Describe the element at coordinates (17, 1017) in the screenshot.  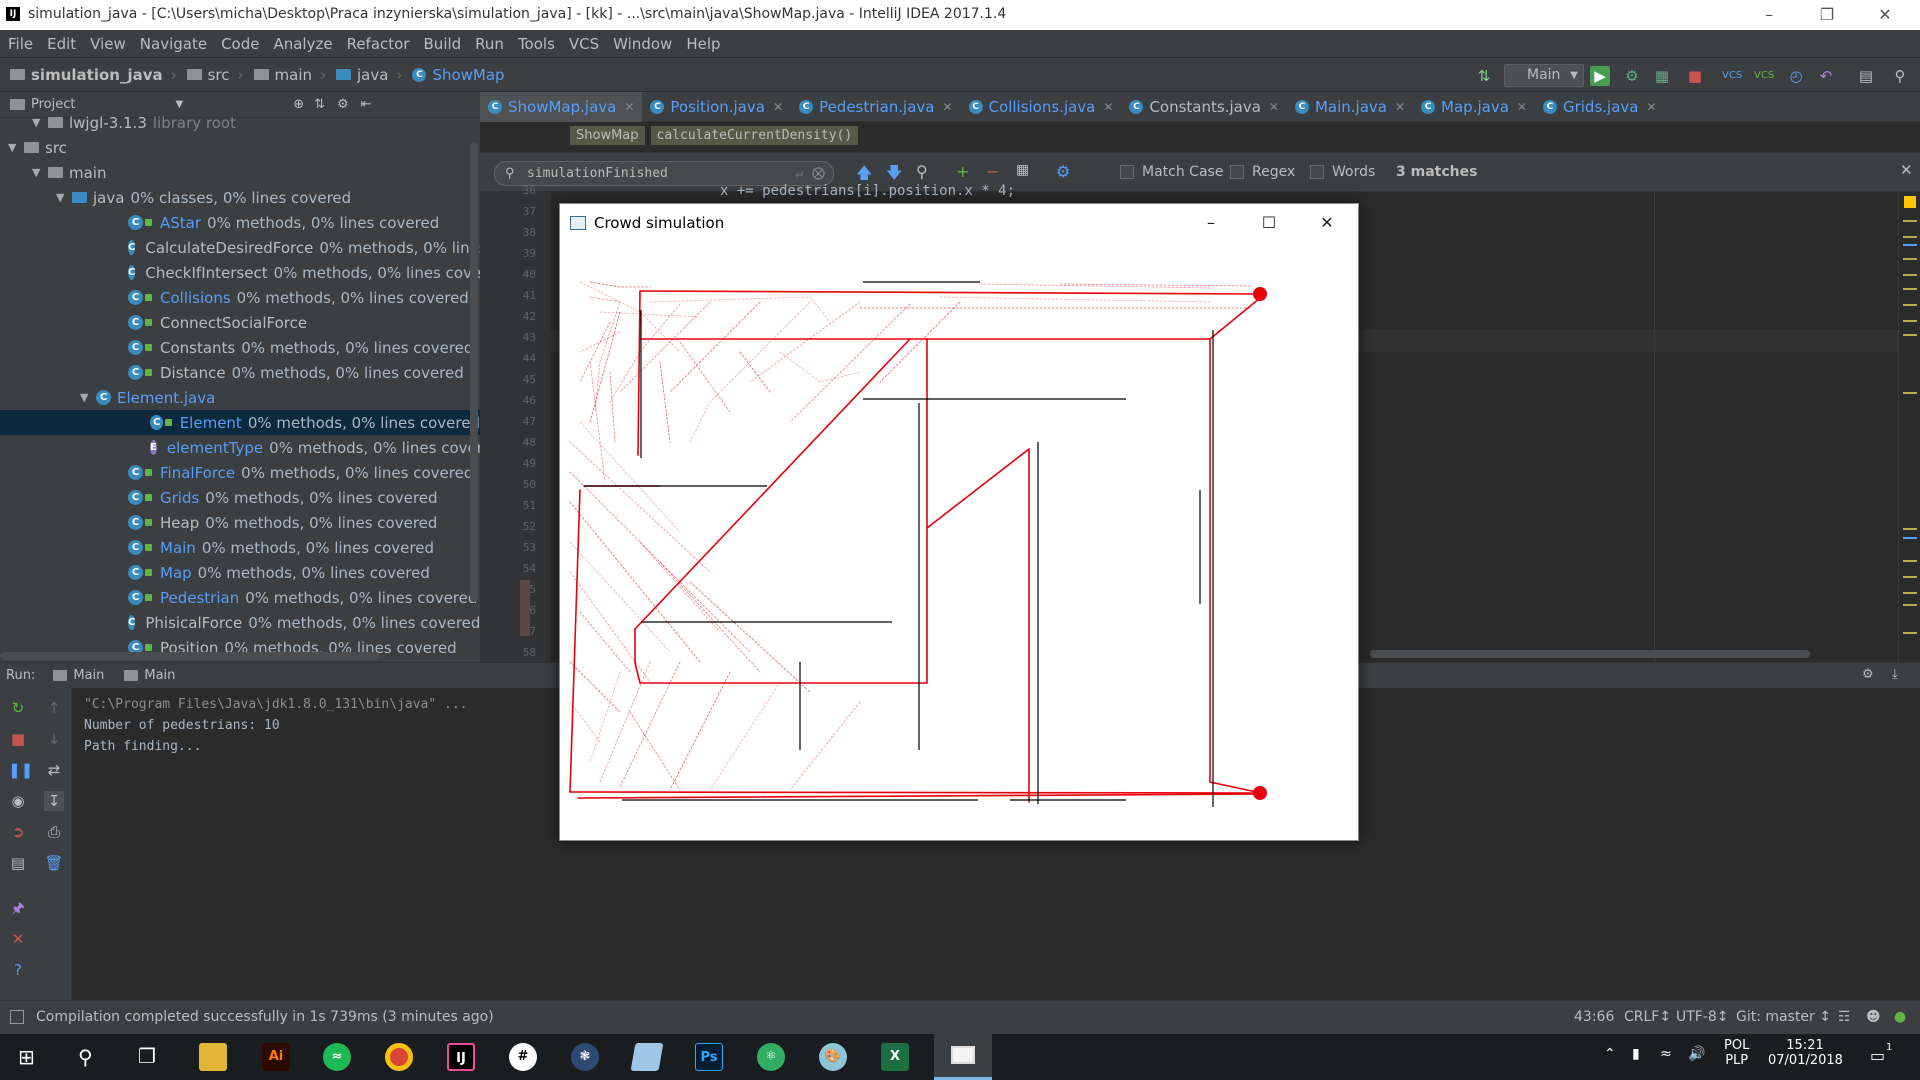
I see `tool-windows-icon` at that location.